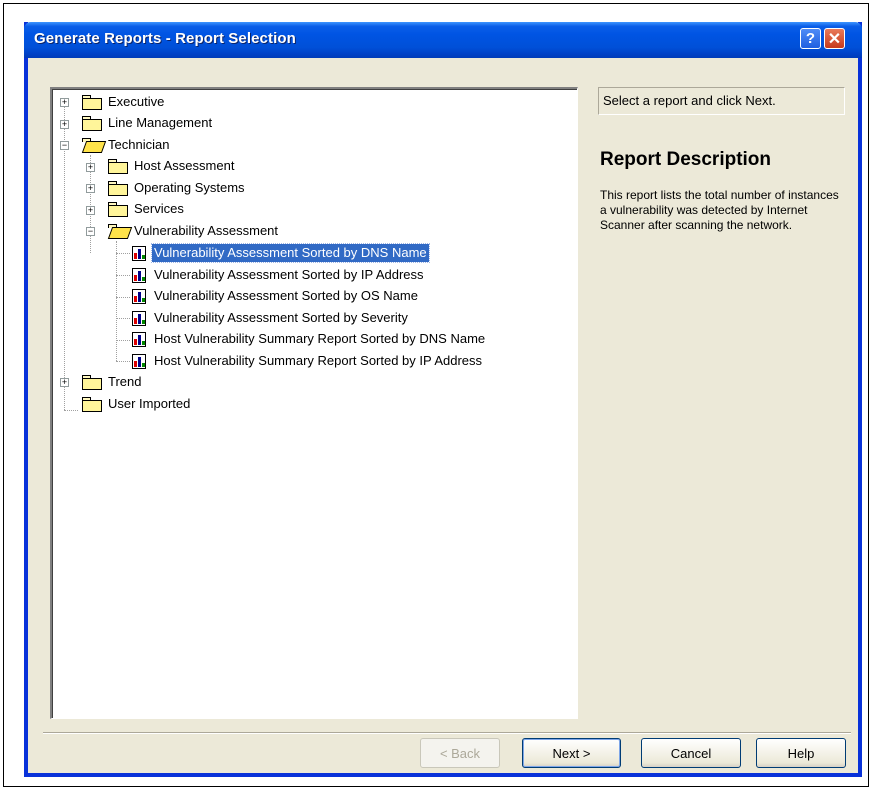 This screenshot has width=874, height=791. I want to click on tree-item-label: Technician, so click(139, 144).